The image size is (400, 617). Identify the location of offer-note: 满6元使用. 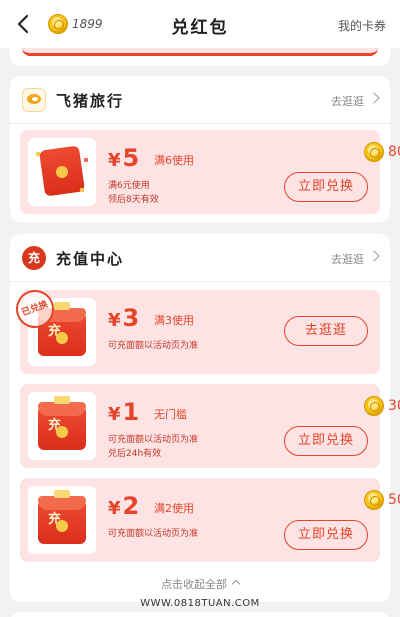
(129, 186).